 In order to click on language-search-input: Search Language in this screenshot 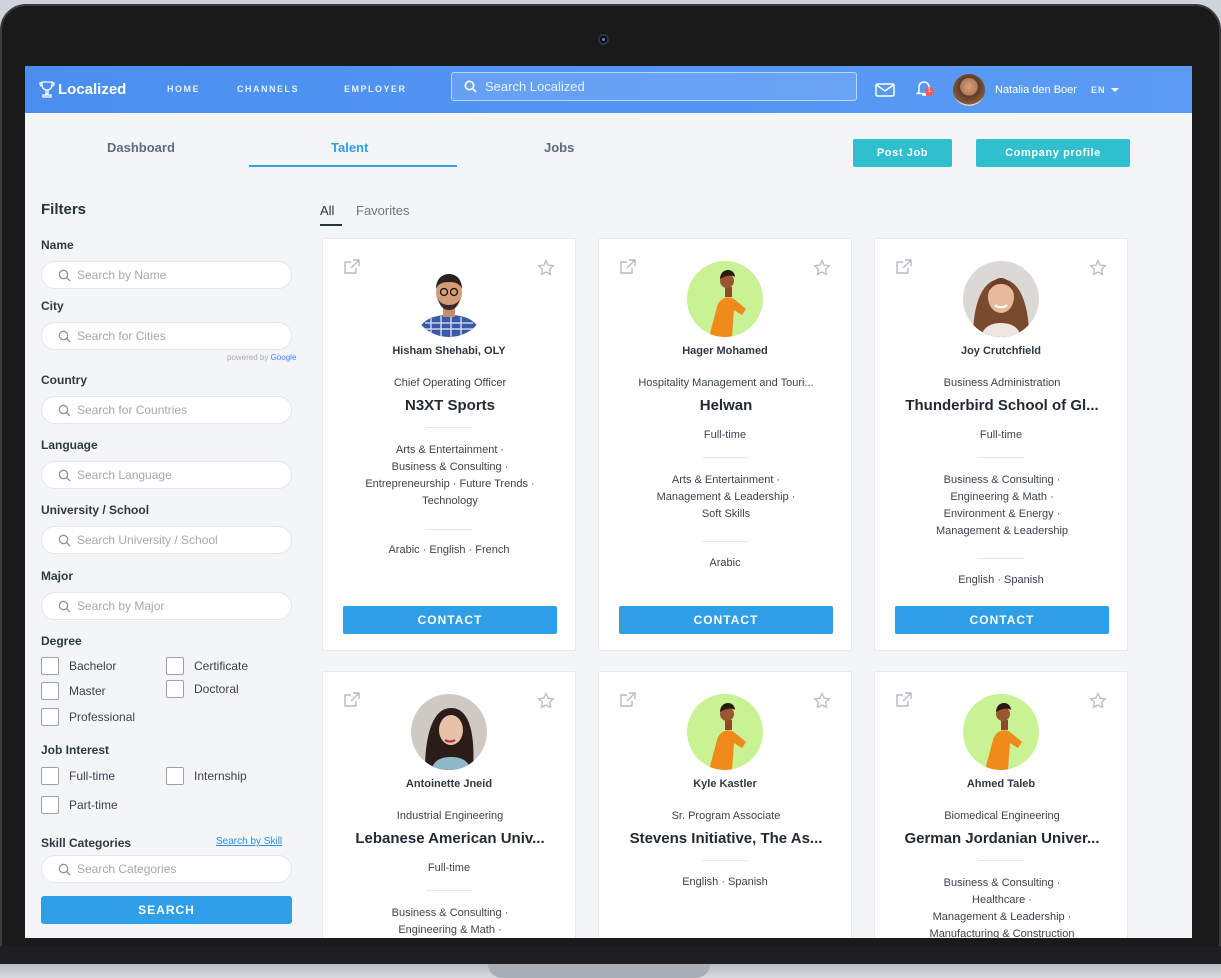, I will do `click(166, 475)`.